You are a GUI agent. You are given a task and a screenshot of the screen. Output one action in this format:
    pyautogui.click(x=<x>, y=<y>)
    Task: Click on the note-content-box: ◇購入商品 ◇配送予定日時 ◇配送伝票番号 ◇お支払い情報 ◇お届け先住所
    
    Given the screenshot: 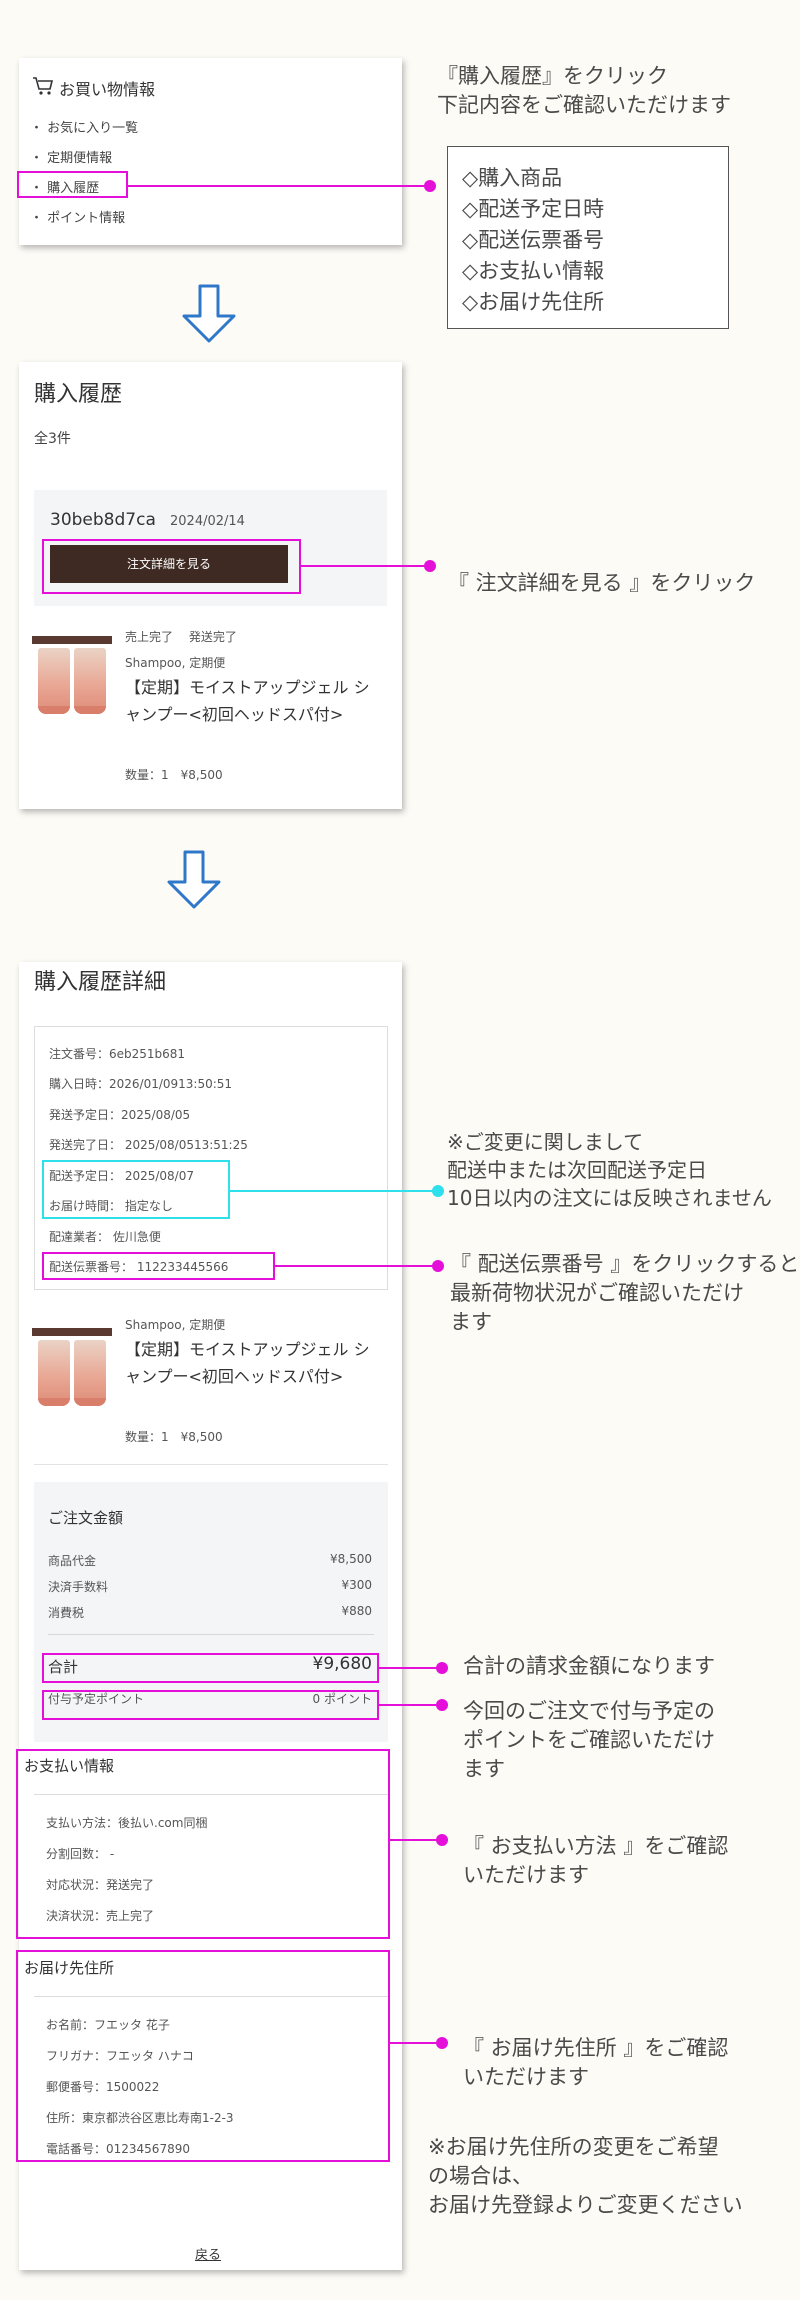 What is the action you would take?
    pyautogui.click(x=588, y=237)
    